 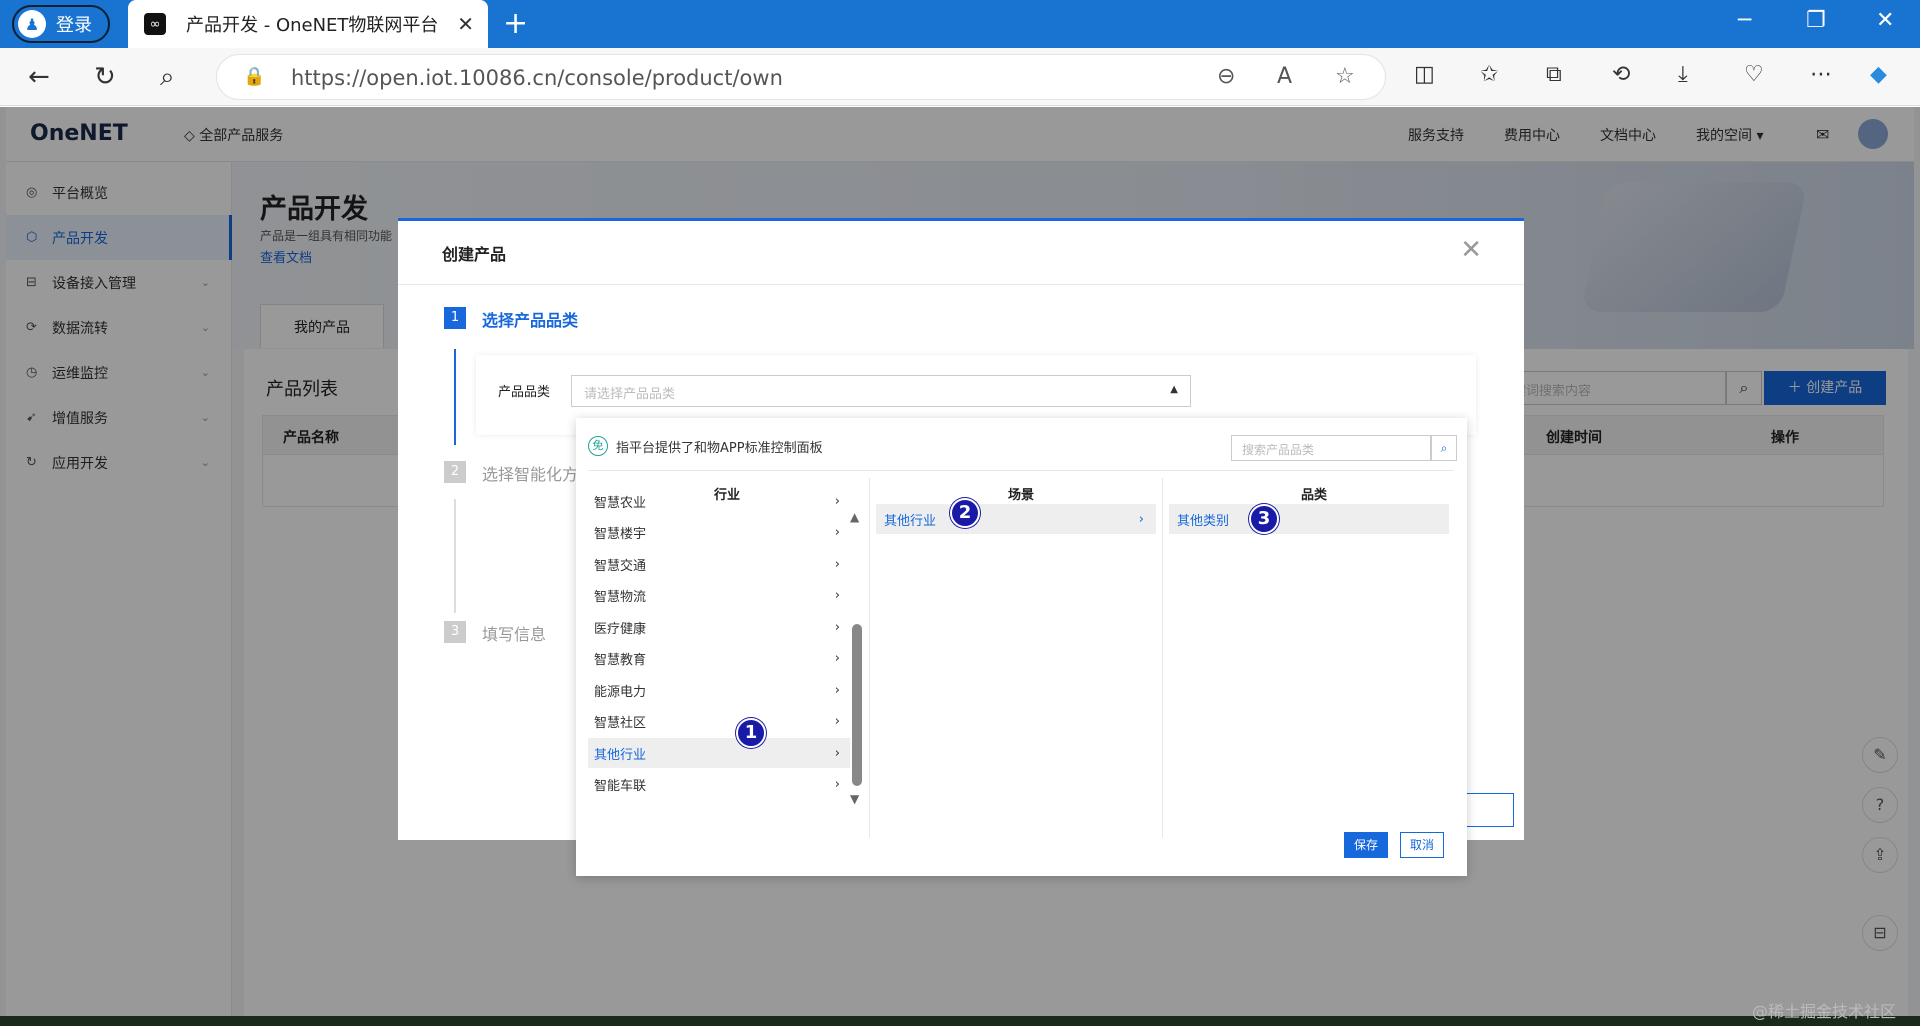 I want to click on industry-item: 智慧社区 ›, so click(x=719, y=722).